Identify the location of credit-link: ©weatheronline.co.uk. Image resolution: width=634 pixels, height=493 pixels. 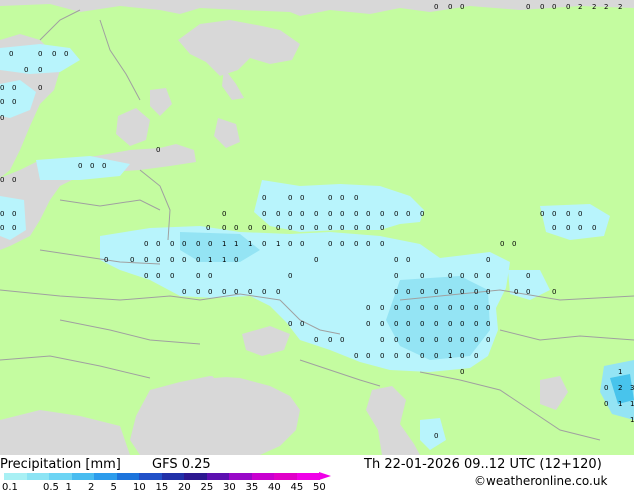
(540, 481).